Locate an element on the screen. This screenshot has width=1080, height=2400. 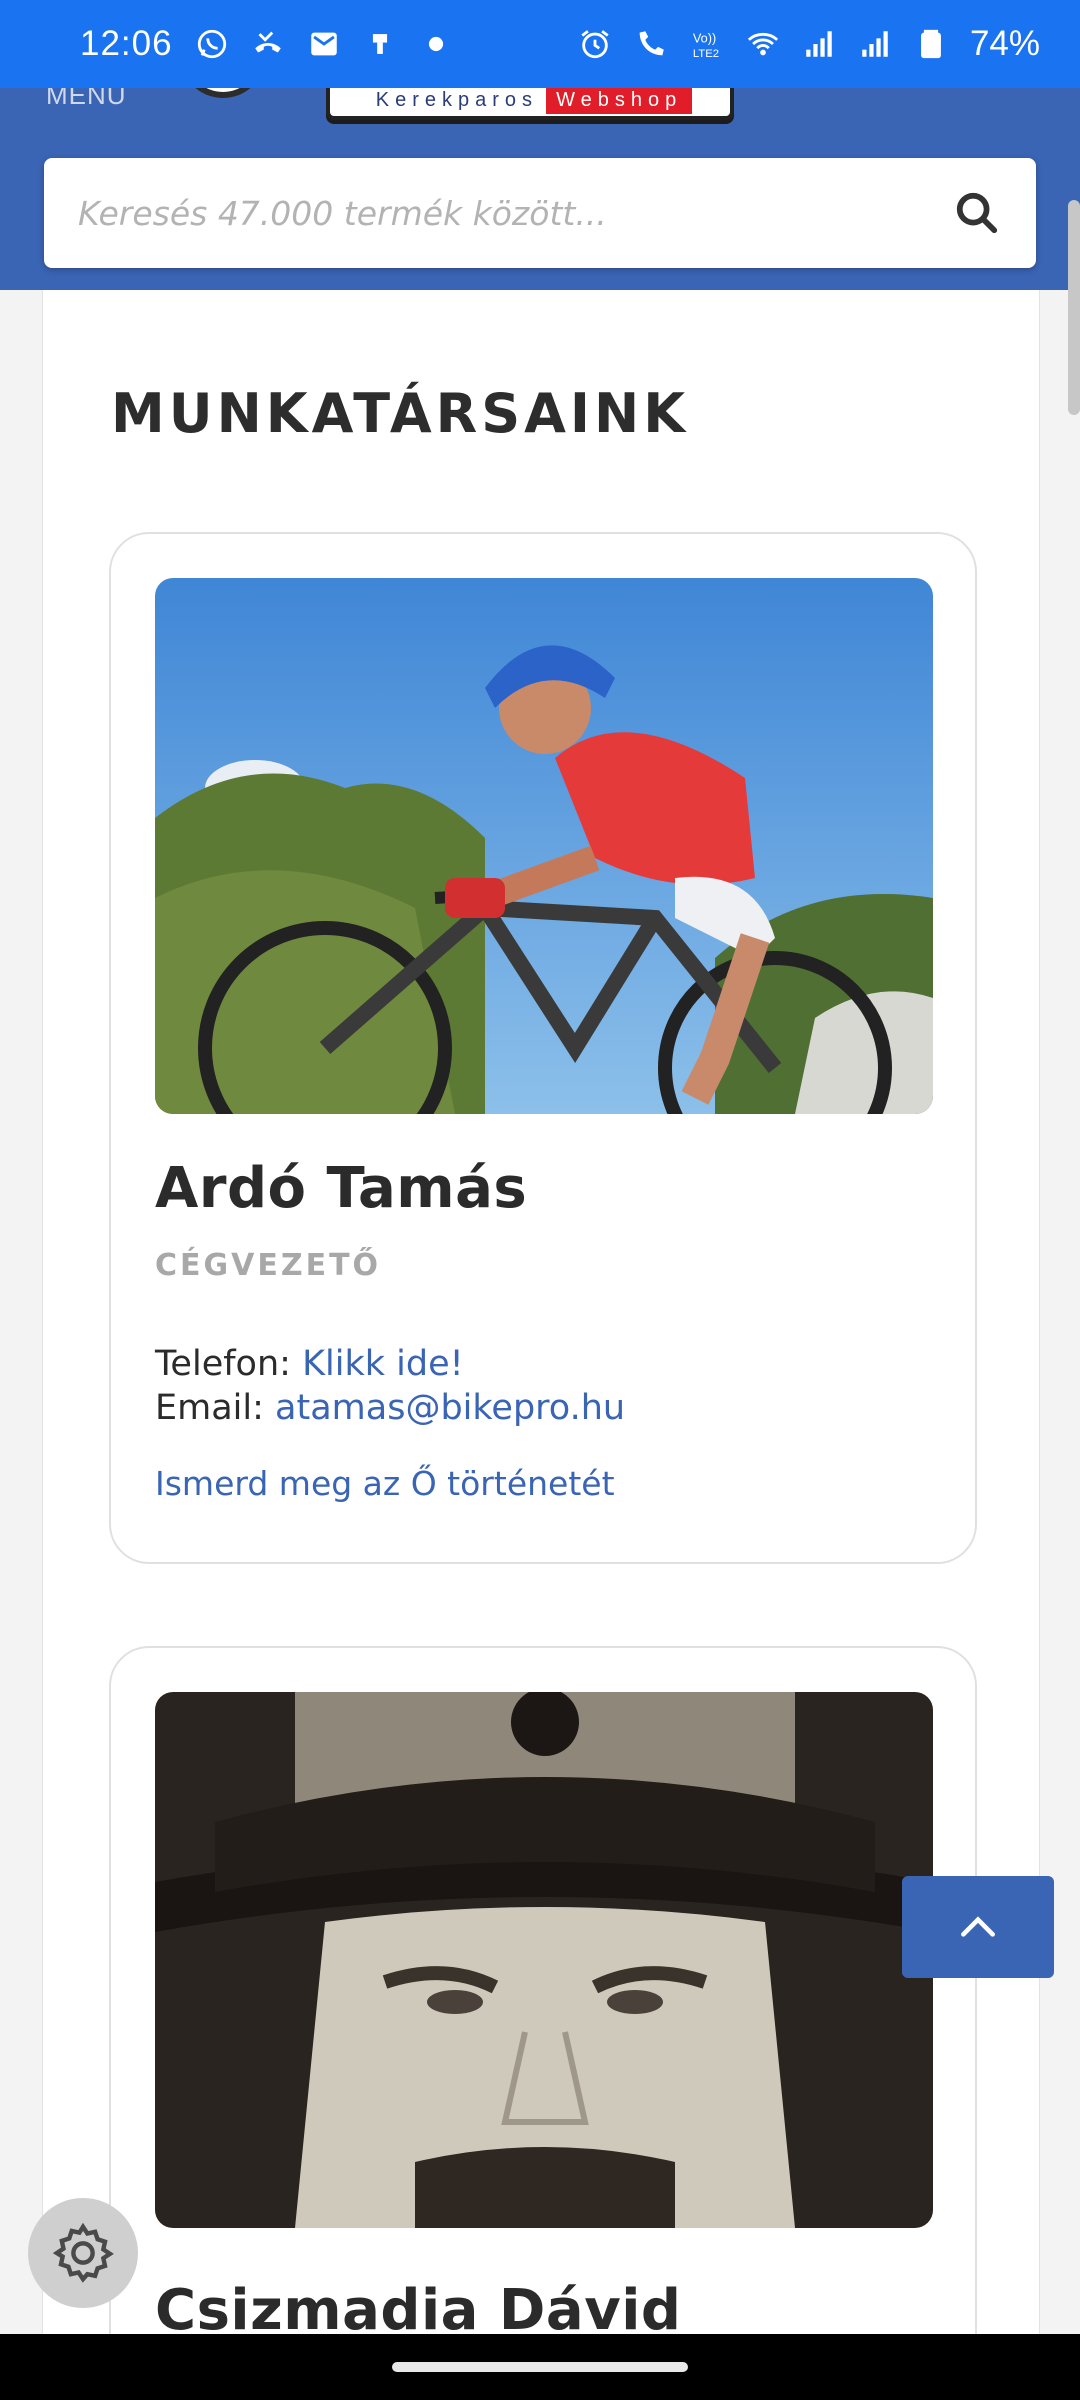
wifi-calling-icon is located at coordinates (651, 44).